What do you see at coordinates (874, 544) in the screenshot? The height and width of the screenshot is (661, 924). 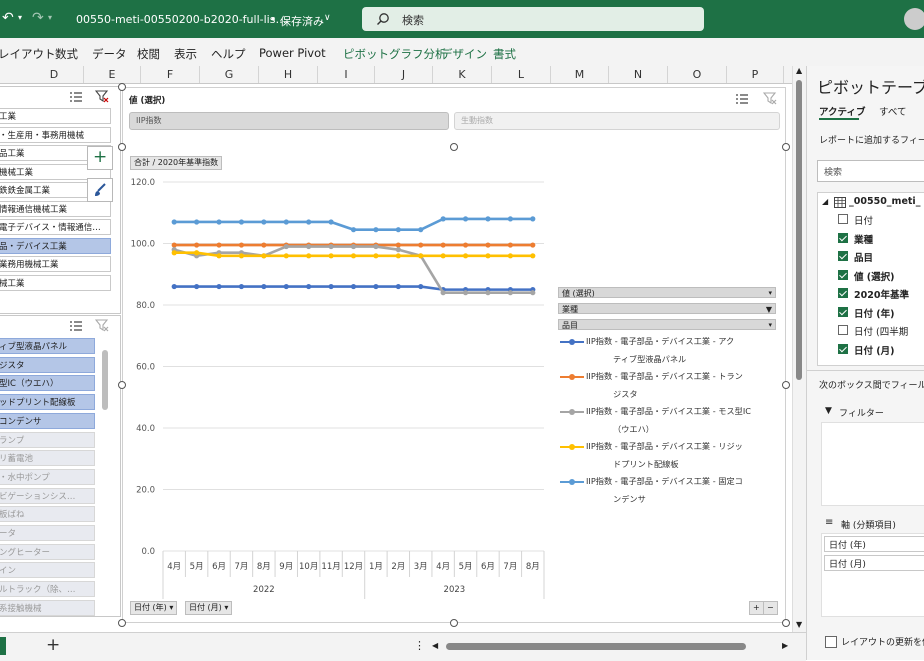 I see `axis-field-year: 日付 (年)` at bounding box center [874, 544].